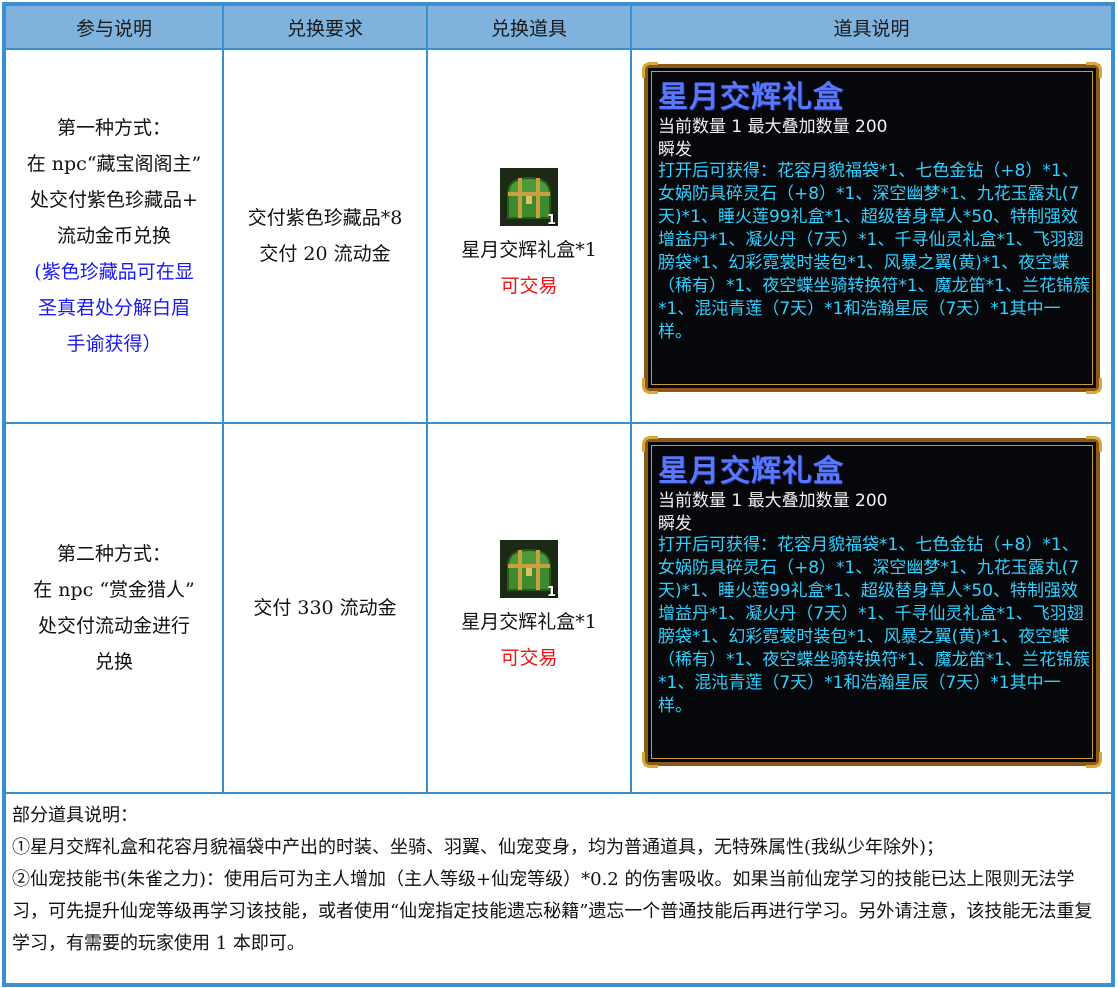 The width and height of the screenshot is (1118, 988). I want to click on notes-heading: 部分道具说明：, so click(75, 815).